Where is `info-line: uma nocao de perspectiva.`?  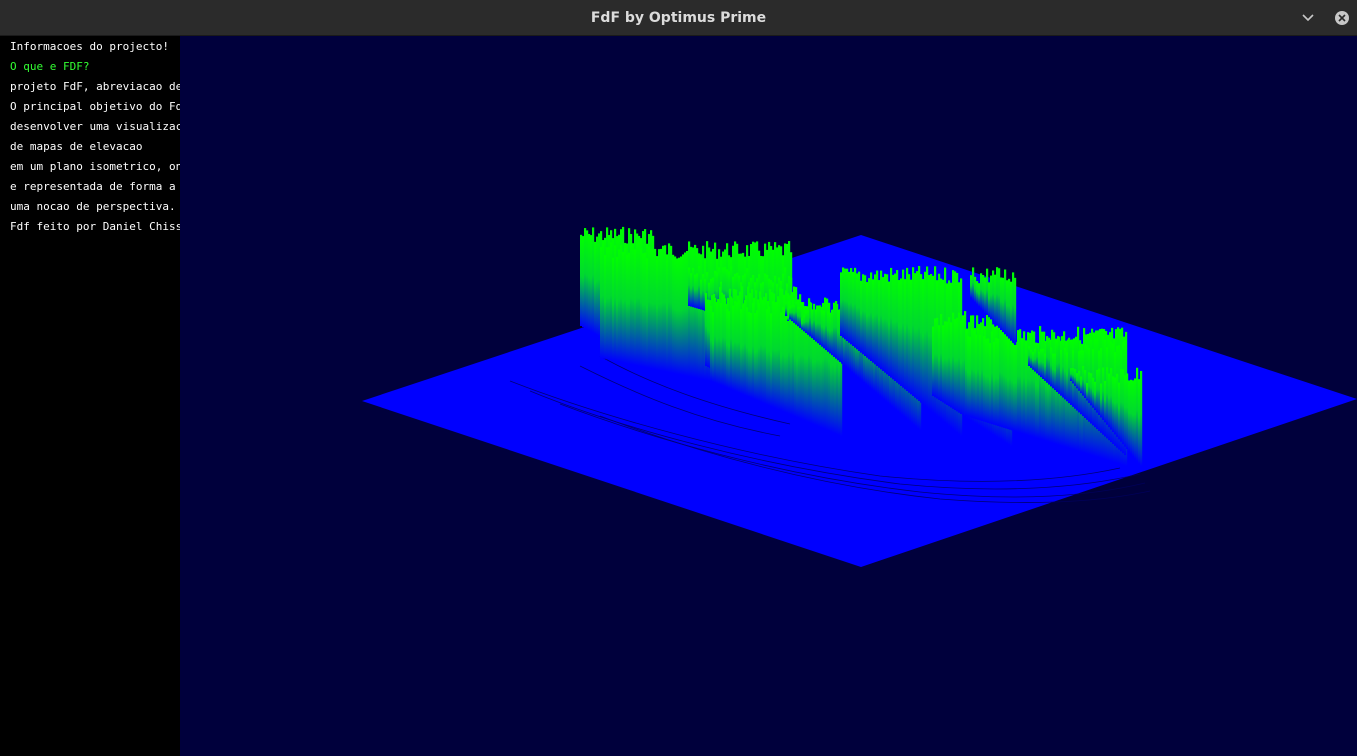
info-line: uma nocao de perspectiva. is located at coordinates (93, 206).